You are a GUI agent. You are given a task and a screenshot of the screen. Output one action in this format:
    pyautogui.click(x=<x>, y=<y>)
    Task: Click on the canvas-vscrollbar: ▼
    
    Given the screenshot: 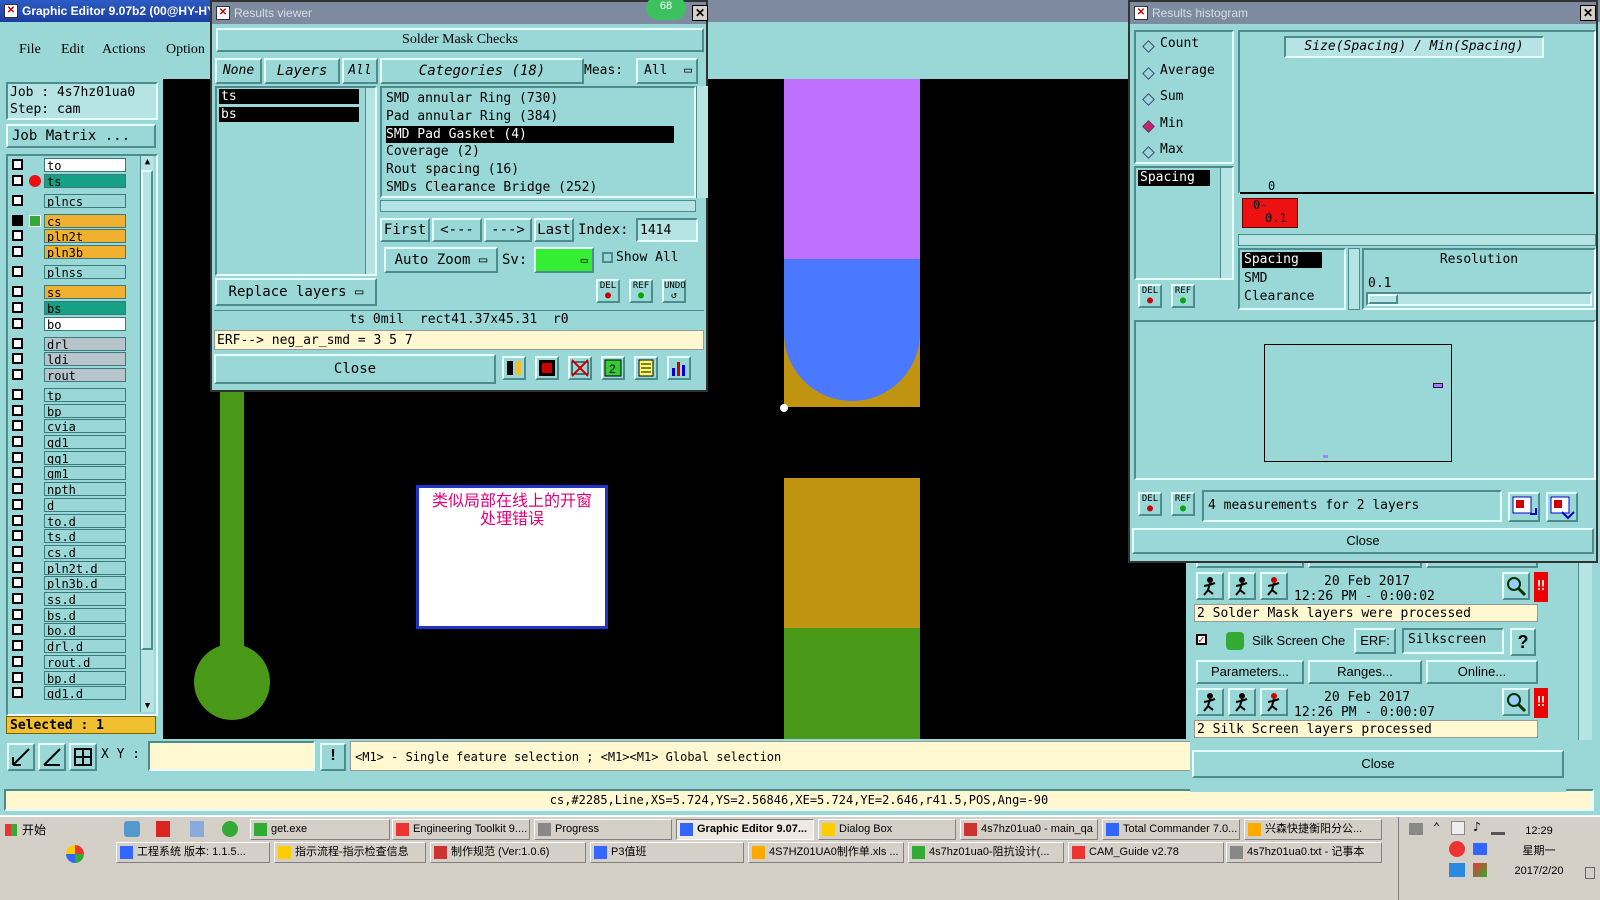 What is the action you would take?
    pyautogui.click(x=1585, y=660)
    